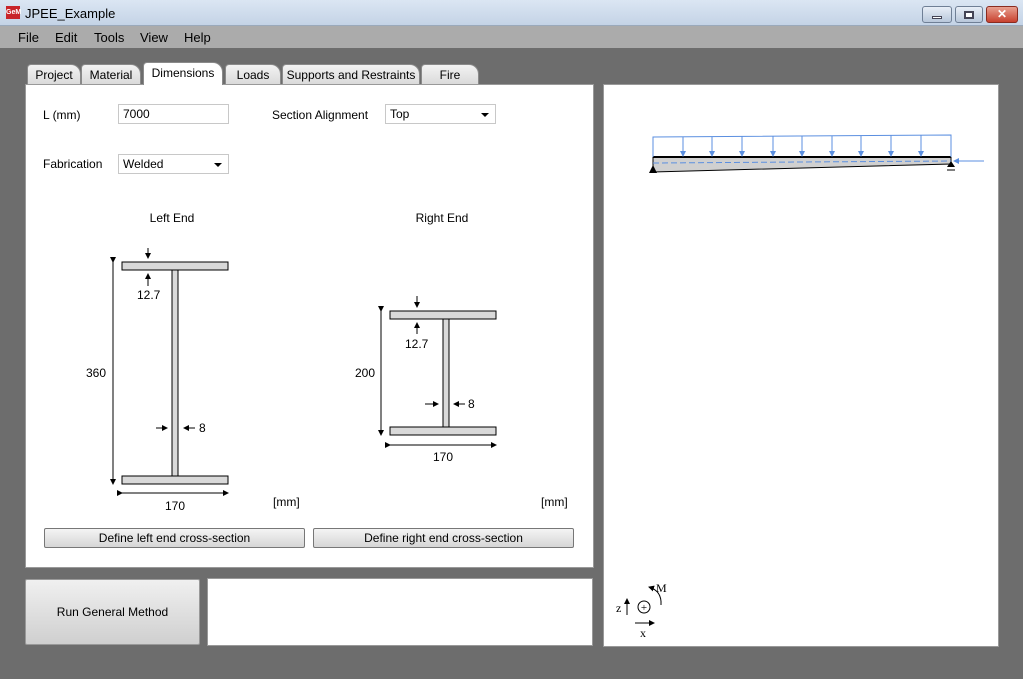 The image size is (1023, 679). Describe the element at coordinates (417, 344) in the screenshot. I see `right-flange-thickness: 12.7` at that location.